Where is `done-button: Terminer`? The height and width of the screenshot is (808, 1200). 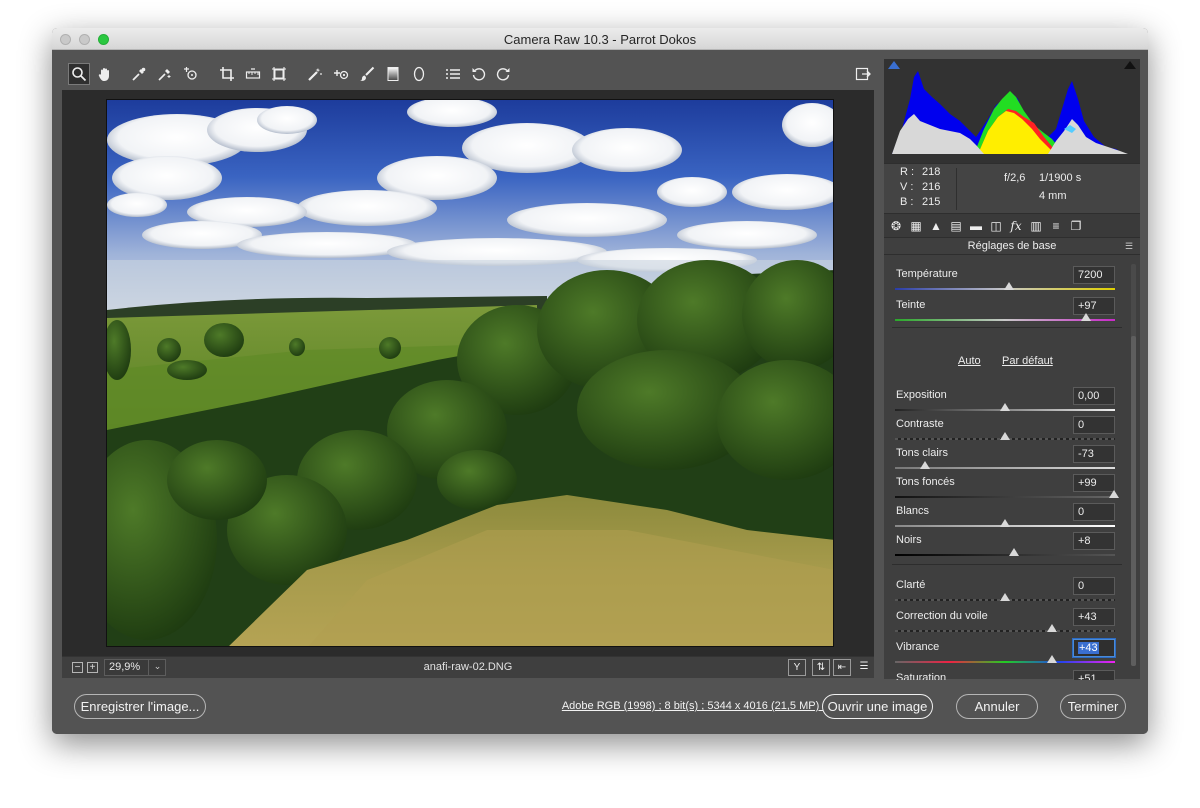 done-button: Terminer is located at coordinates (1093, 706).